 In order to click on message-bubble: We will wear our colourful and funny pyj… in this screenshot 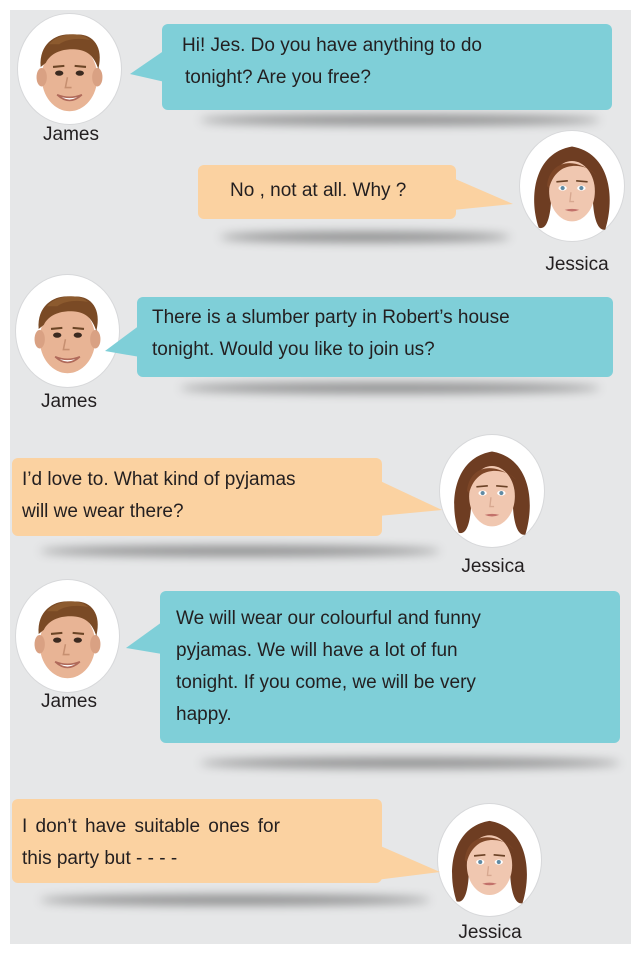, I will do `click(390, 667)`.